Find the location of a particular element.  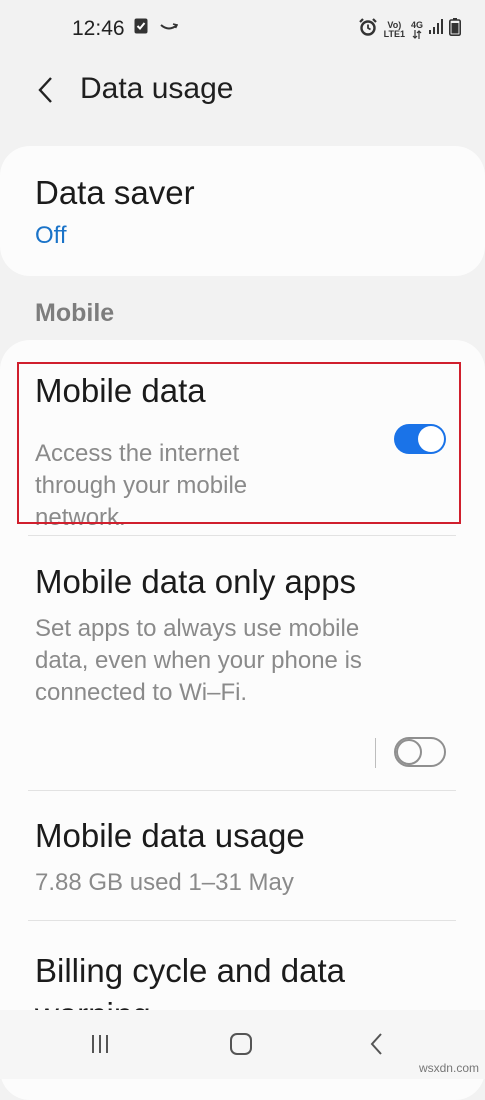

mobile-data-usage-row: Mobile data usage 7.88 GB used 1–31 May is located at coordinates (242, 860).